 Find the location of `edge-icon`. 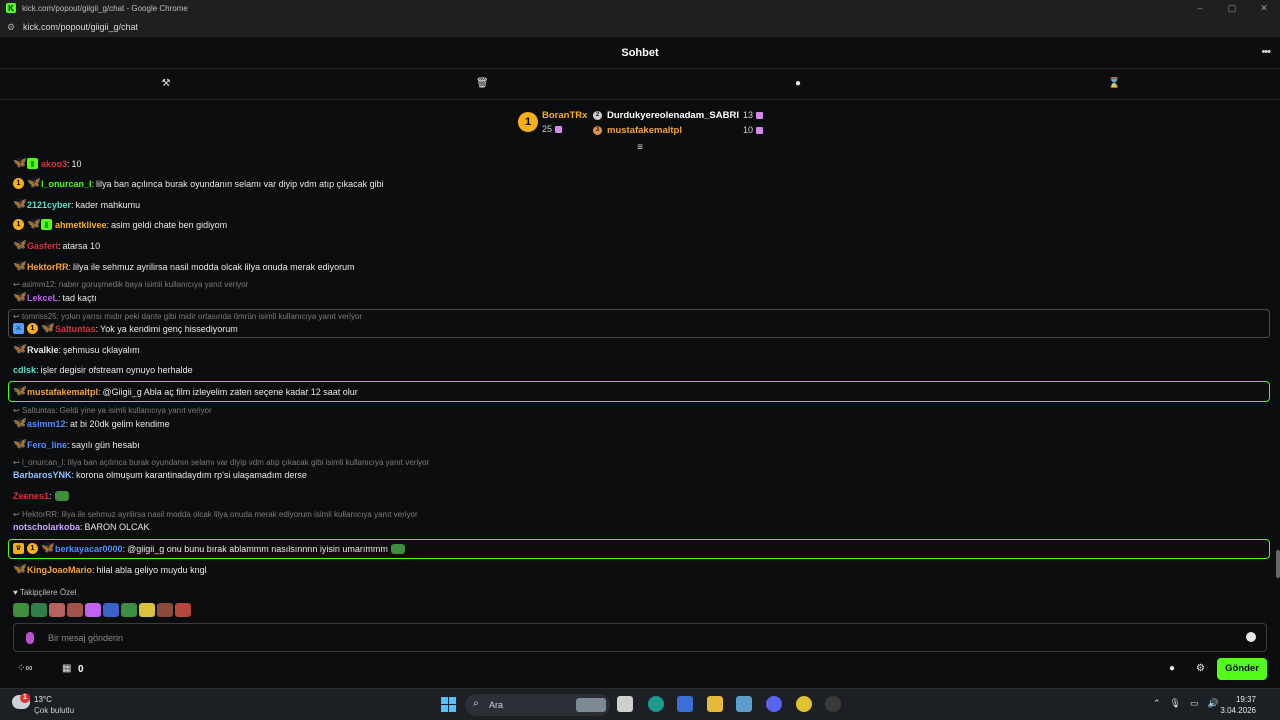

edge-icon is located at coordinates (656, 704).